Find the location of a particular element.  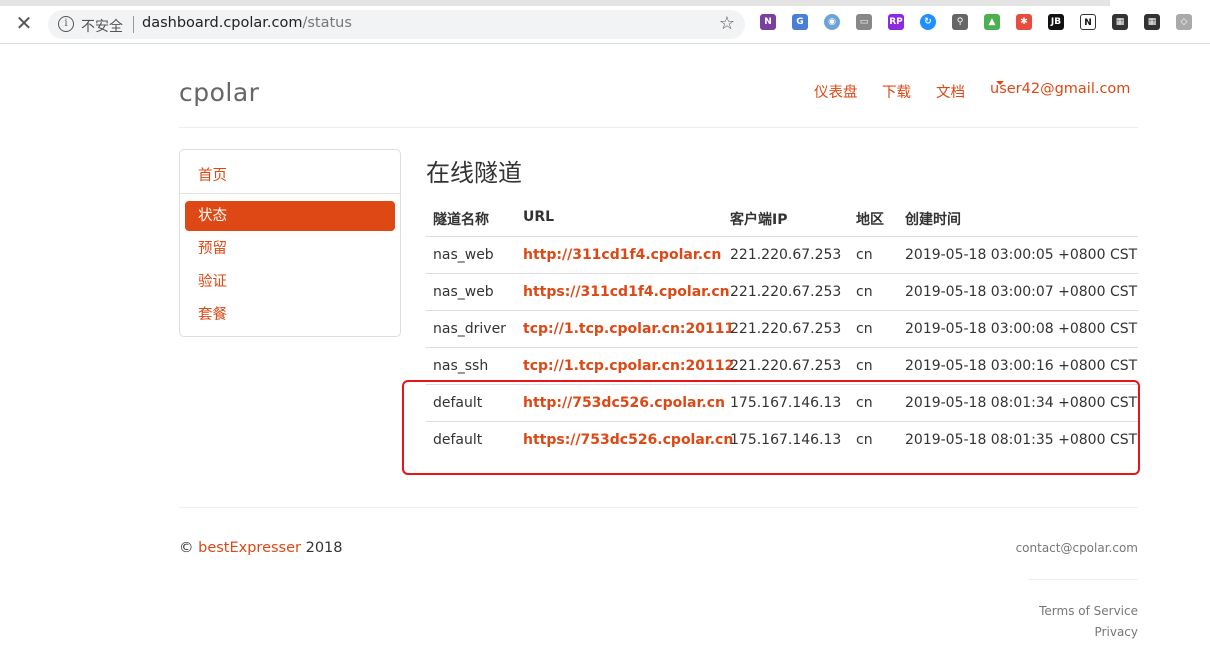

copyright-author-link: bestExpresser is located at coordinates (249, 548).